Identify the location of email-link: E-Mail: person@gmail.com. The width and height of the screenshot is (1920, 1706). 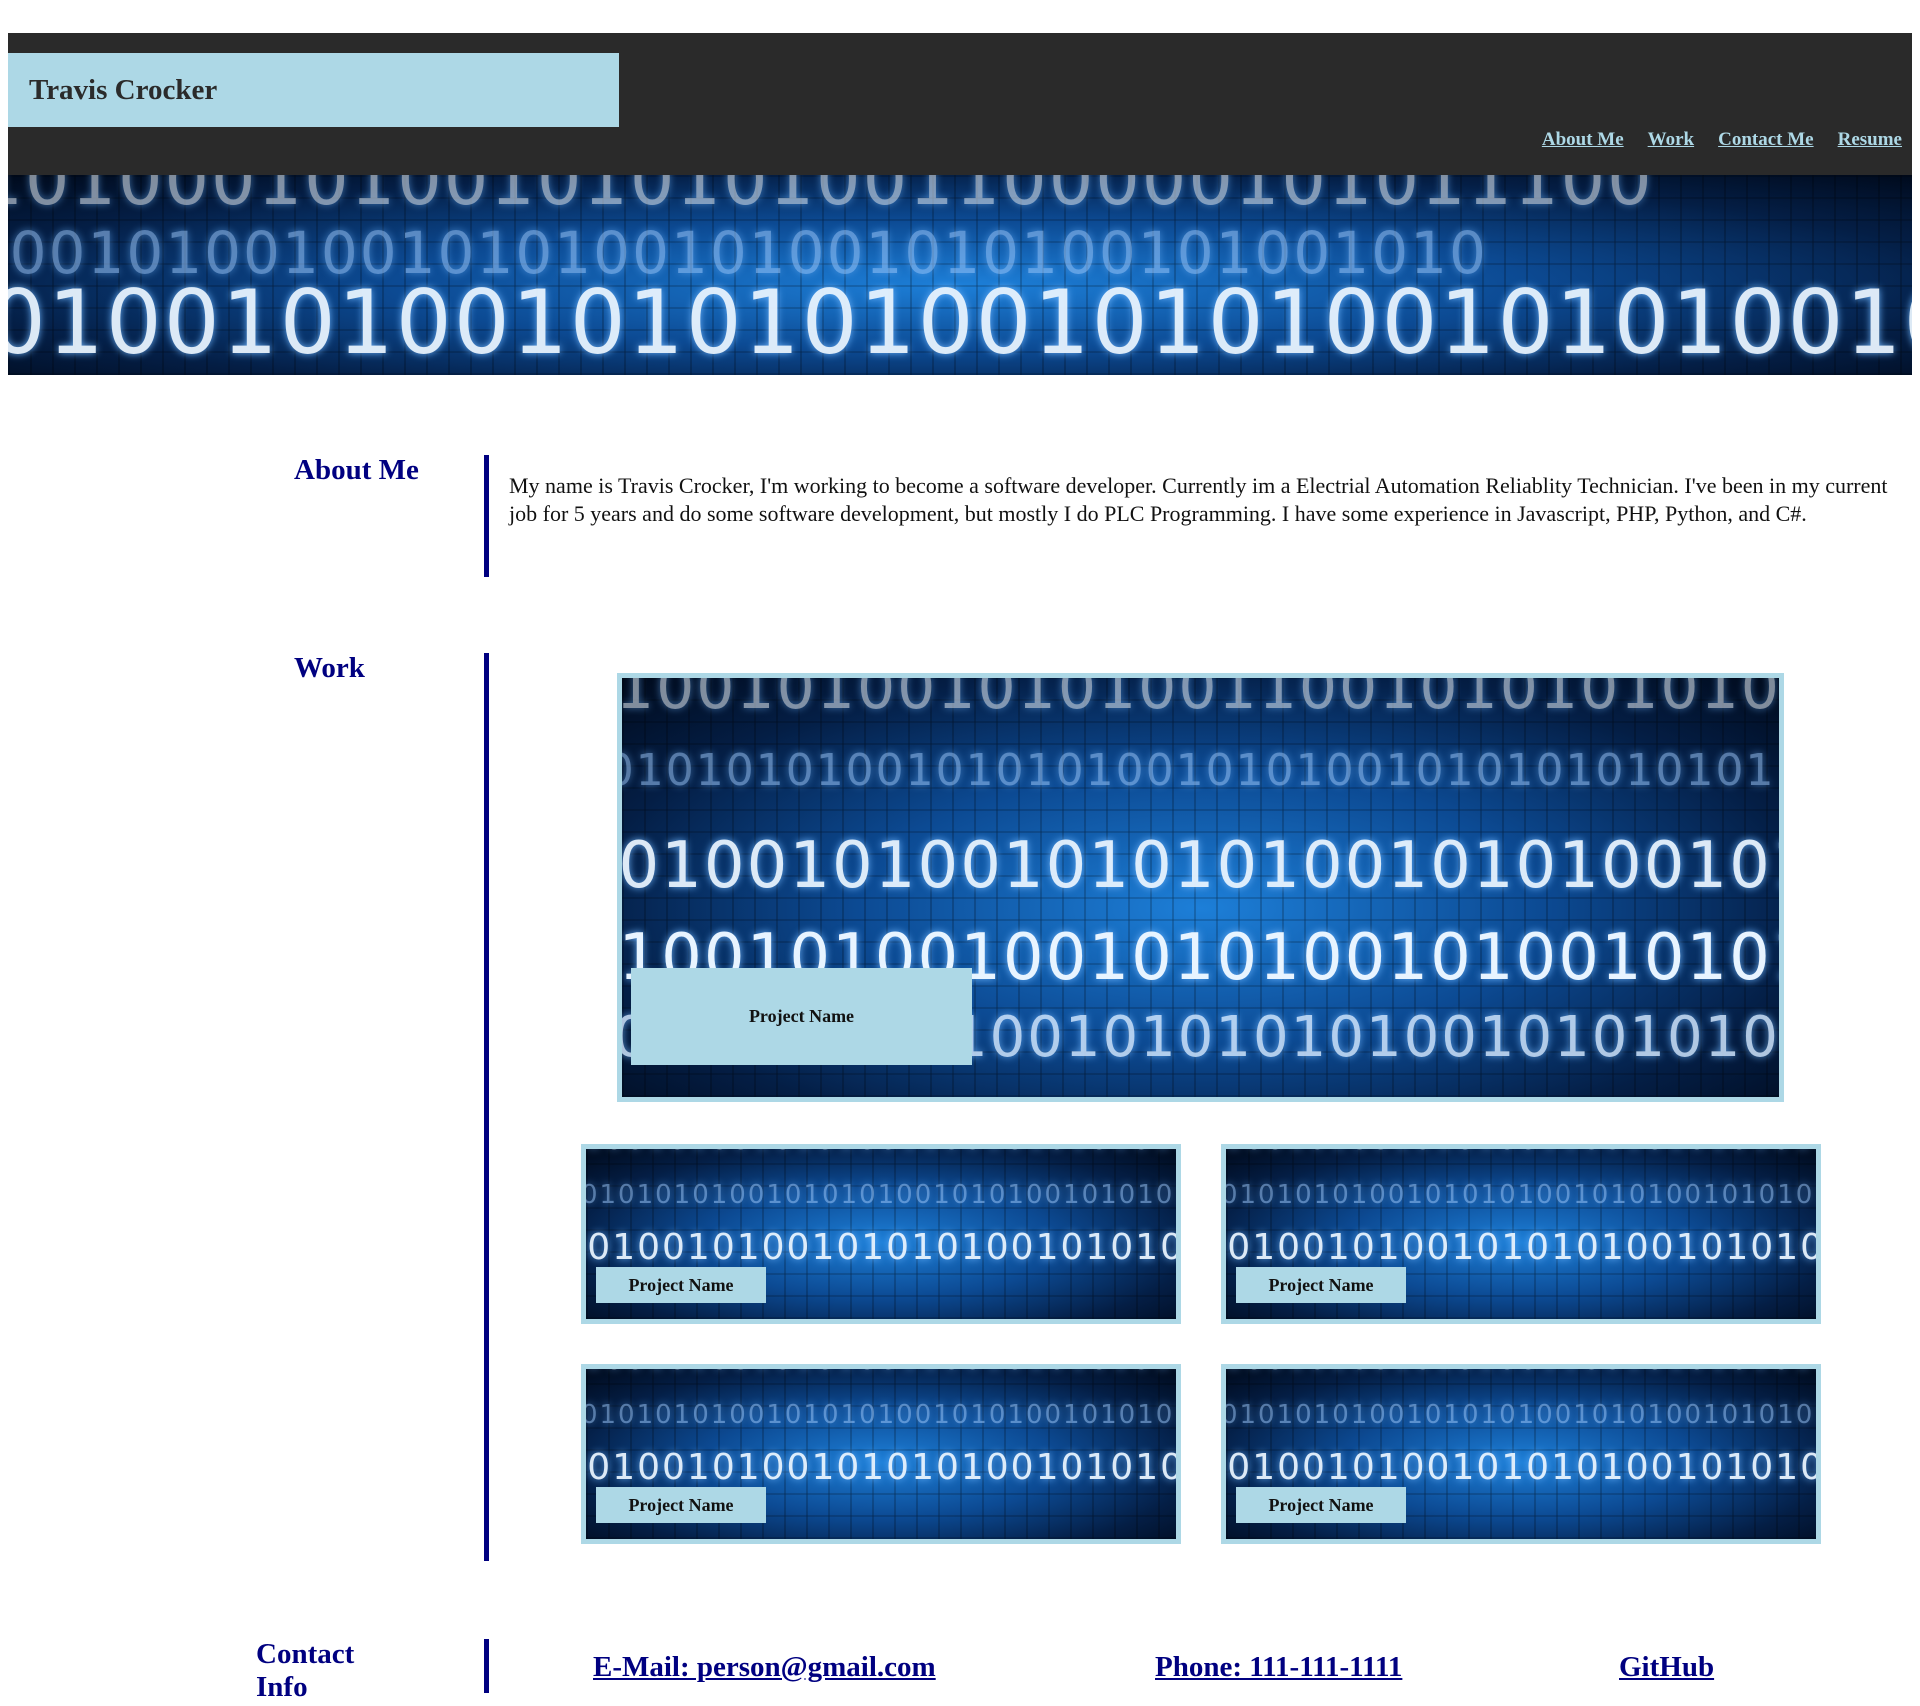
(764, 1667).